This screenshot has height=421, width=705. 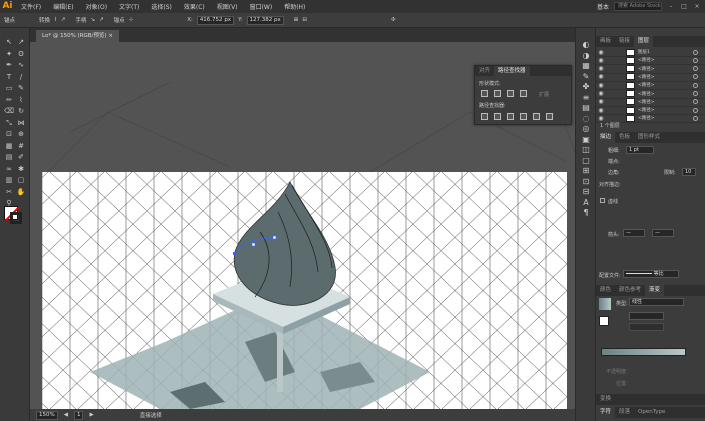 What do you see at coordinates (21, 65) in the screenshot?
I see `curvature-tool-icon: ∿` at bounding box center [21, 65].